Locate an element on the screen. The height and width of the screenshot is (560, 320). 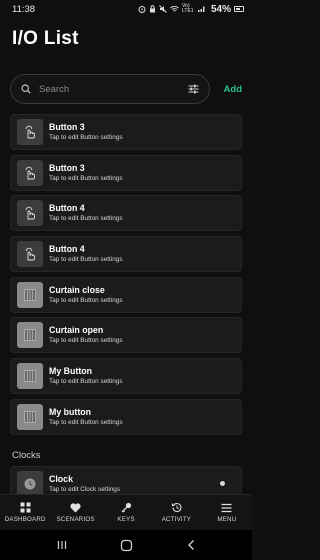
home-icon is located at coordinates (126, 545).